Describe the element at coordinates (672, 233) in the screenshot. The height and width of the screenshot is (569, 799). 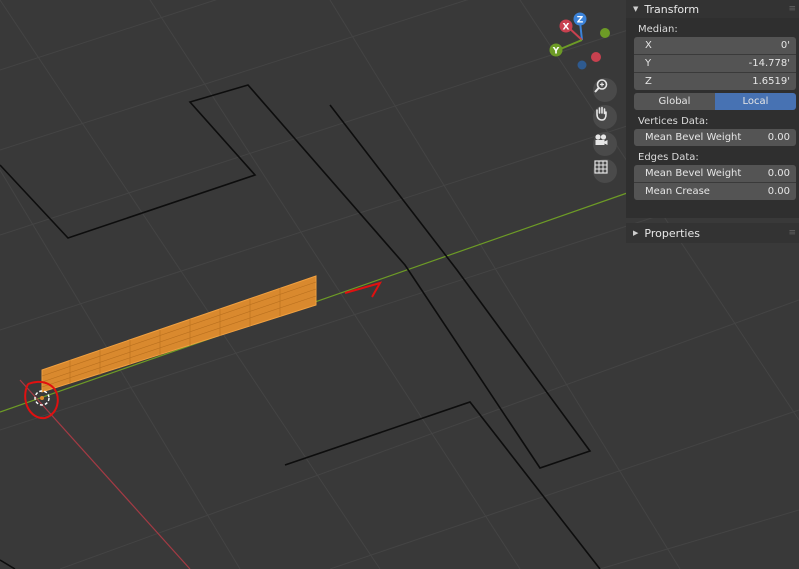
I see `properties-panel-title: Properties` at that location.